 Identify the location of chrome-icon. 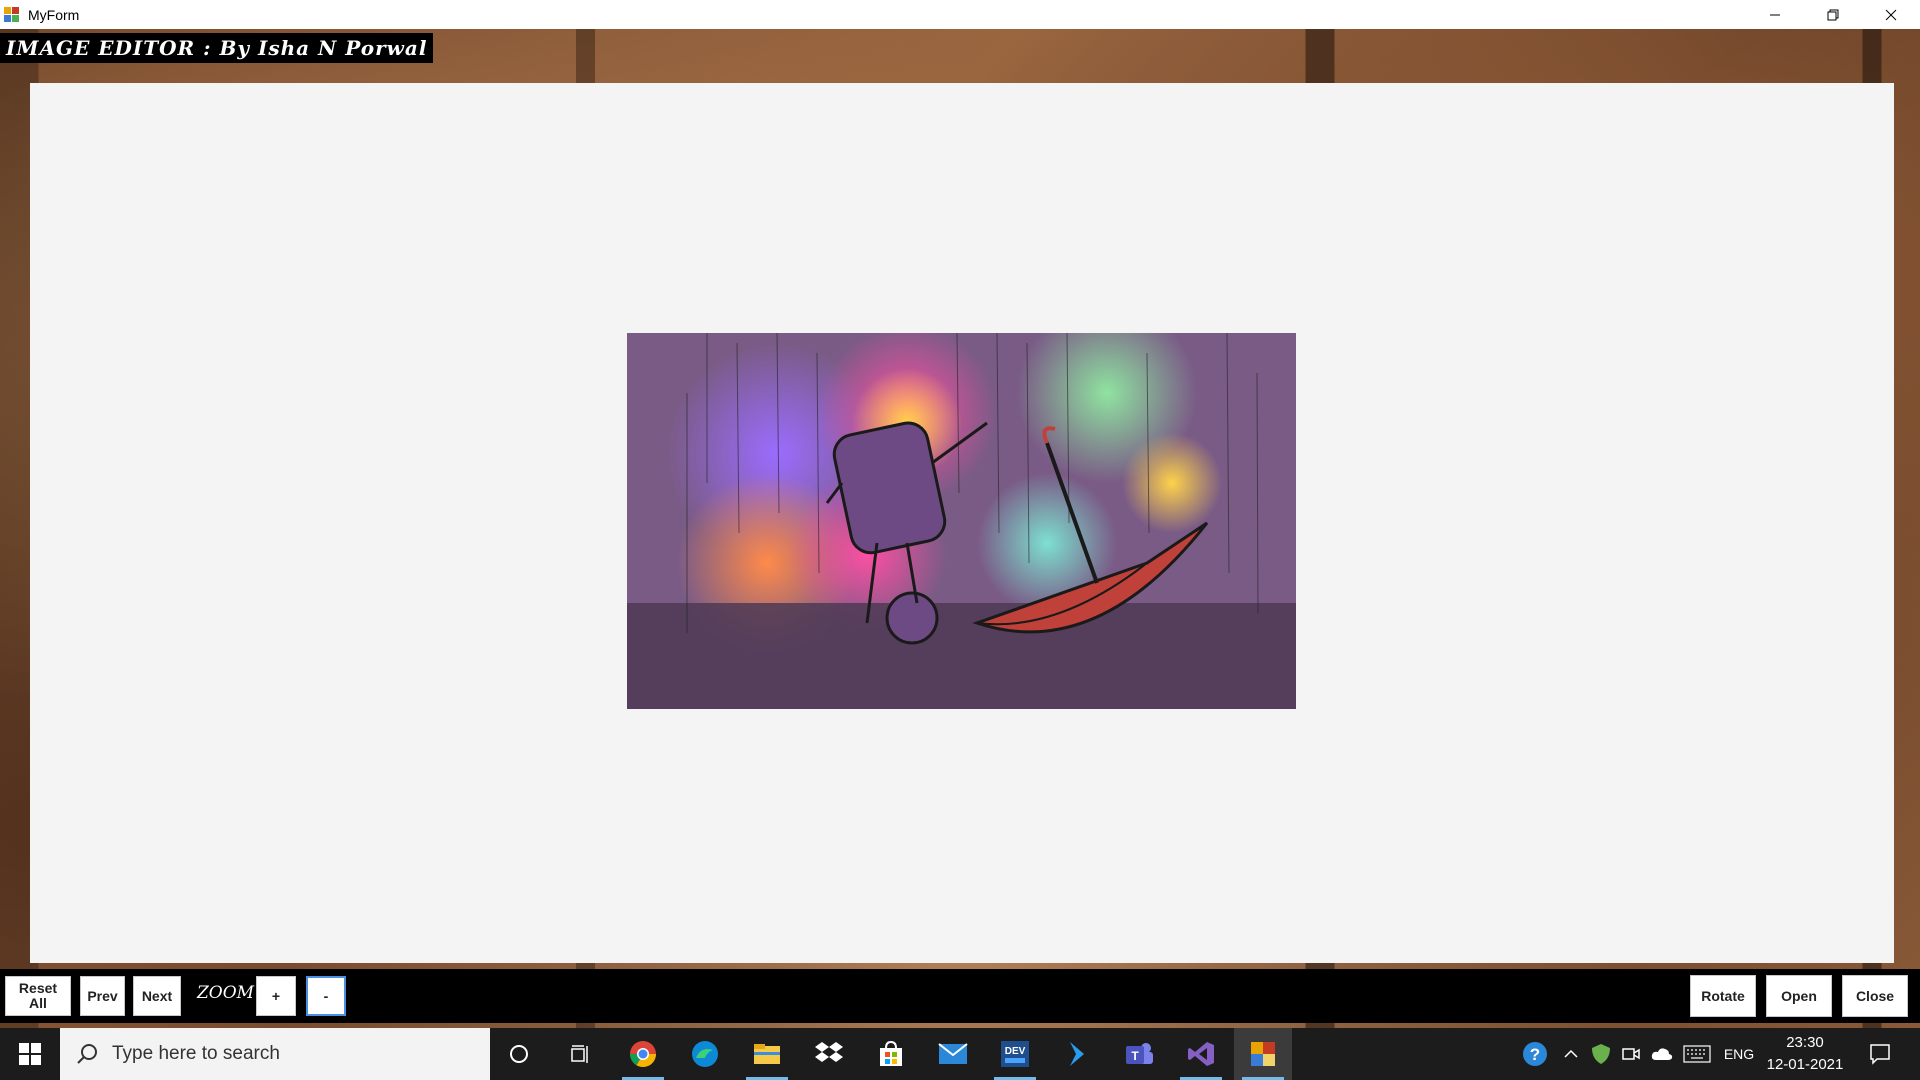
(643, 1054).